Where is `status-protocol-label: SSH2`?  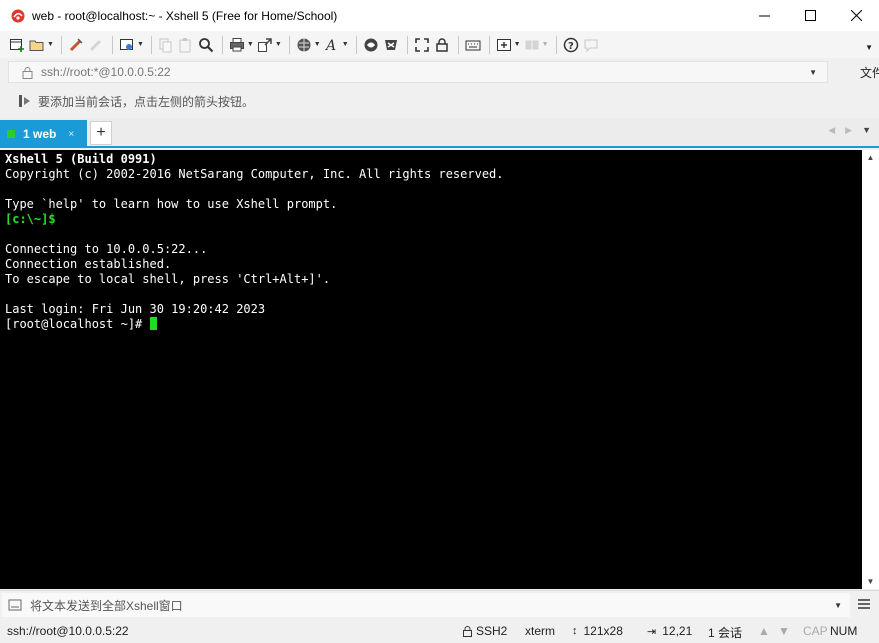 status-protocol-label: SSH2 is located at coordinates (492, 631).